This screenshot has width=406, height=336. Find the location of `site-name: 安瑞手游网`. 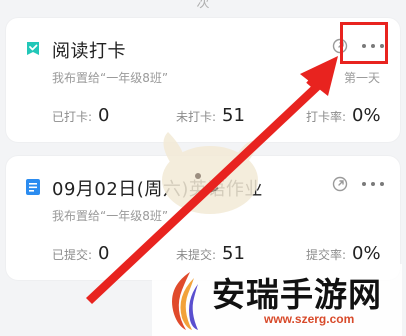

site-name: 安瑞手游网 is located at coordinates (297, 294).